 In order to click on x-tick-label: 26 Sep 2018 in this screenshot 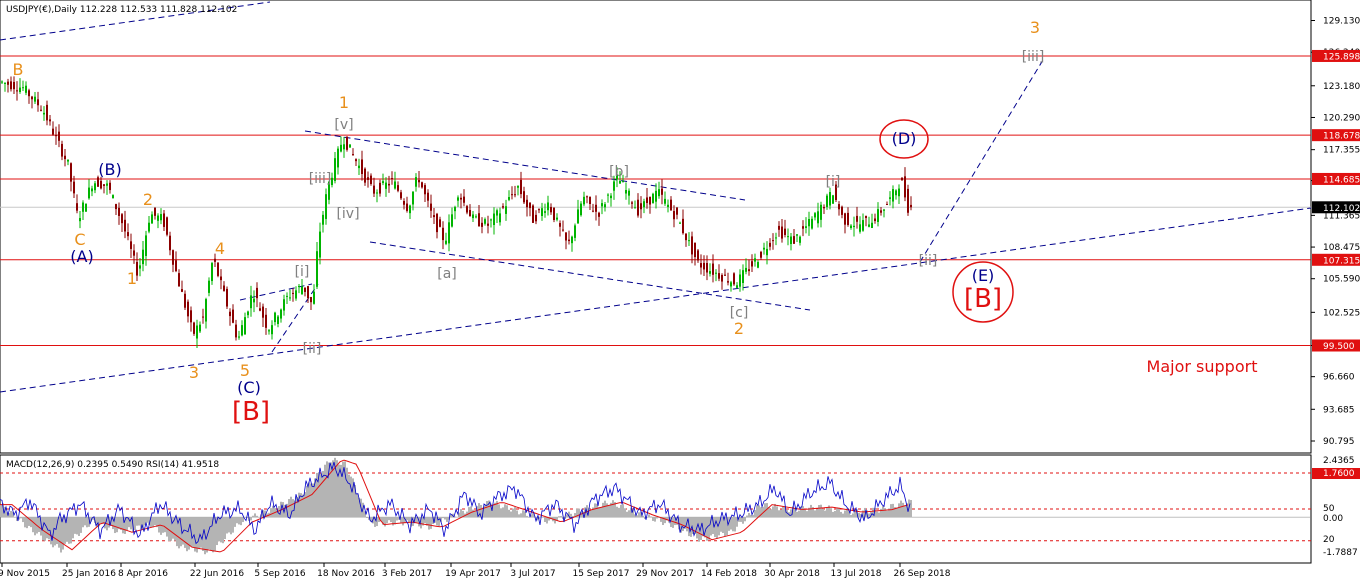, I will do `click(921, 574)`.